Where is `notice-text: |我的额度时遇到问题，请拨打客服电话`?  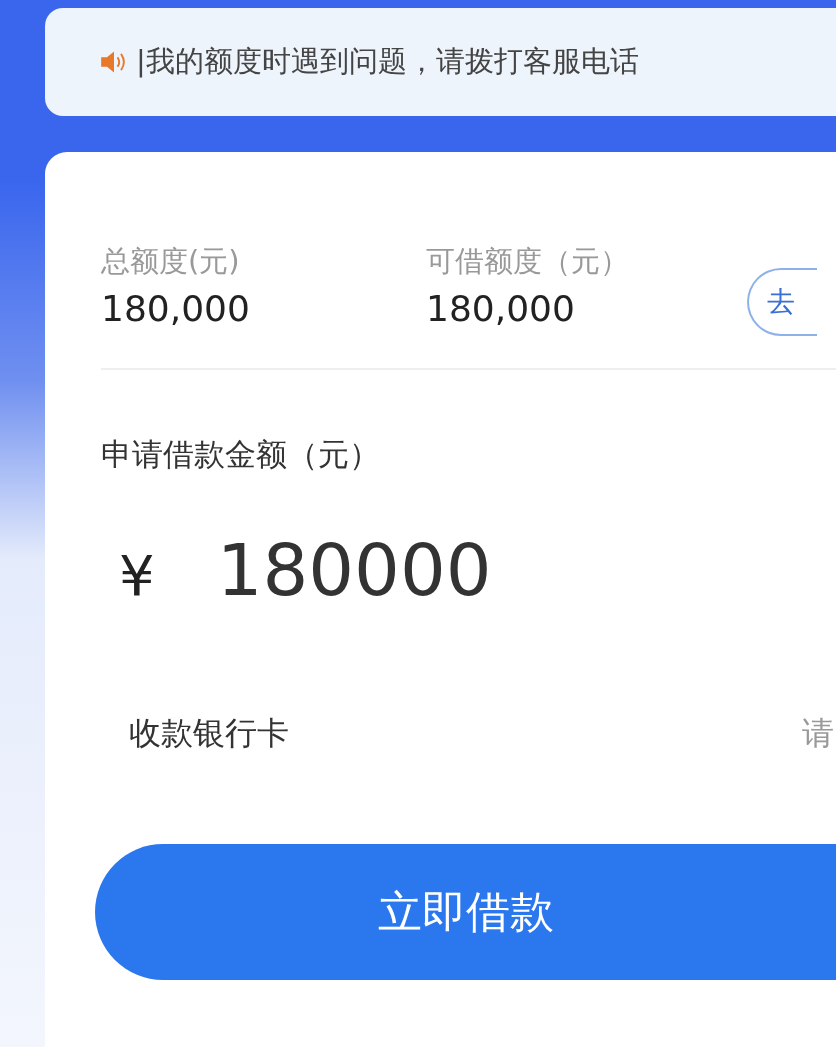
notice-text: |我的额度时遇到问题，请拨打客服电话 is located at coordinates (387, 61).